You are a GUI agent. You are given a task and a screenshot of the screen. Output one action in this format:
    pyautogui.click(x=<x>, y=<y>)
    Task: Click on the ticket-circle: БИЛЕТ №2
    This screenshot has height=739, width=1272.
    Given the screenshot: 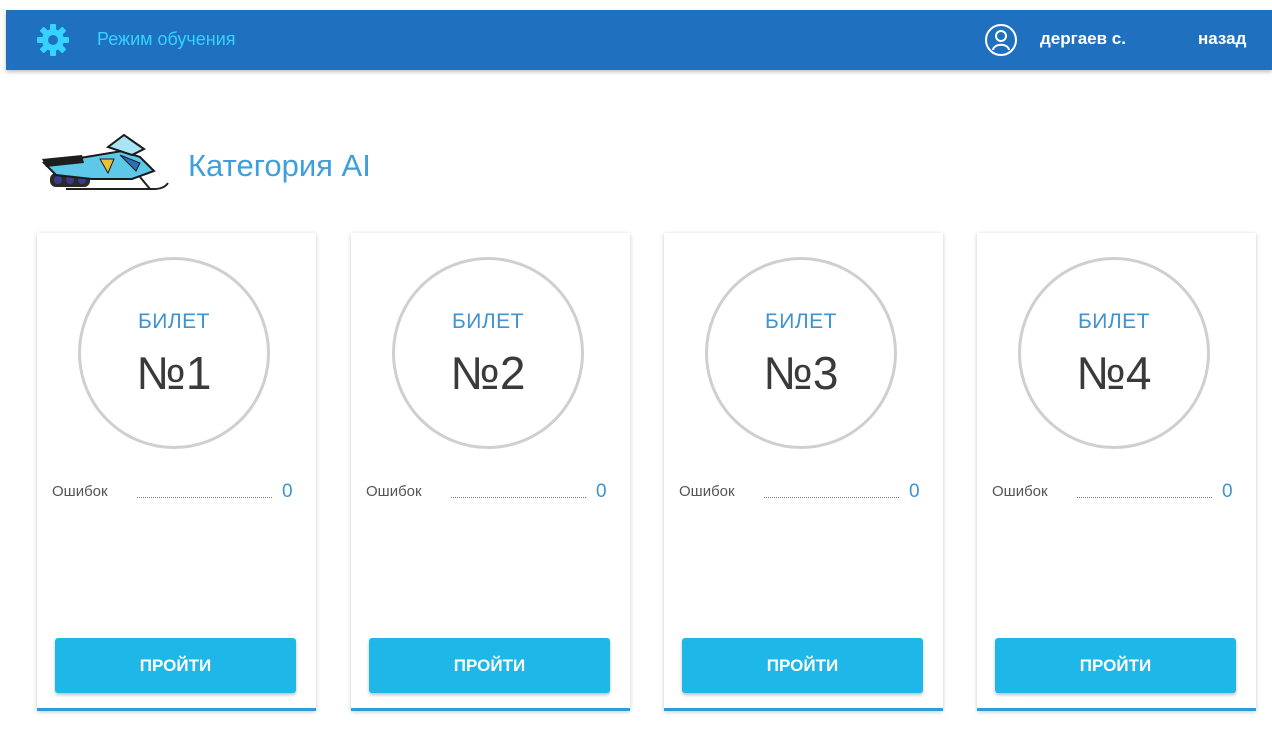 What is the action you would take?
    pyautogui.click(x=488, y=353)
    